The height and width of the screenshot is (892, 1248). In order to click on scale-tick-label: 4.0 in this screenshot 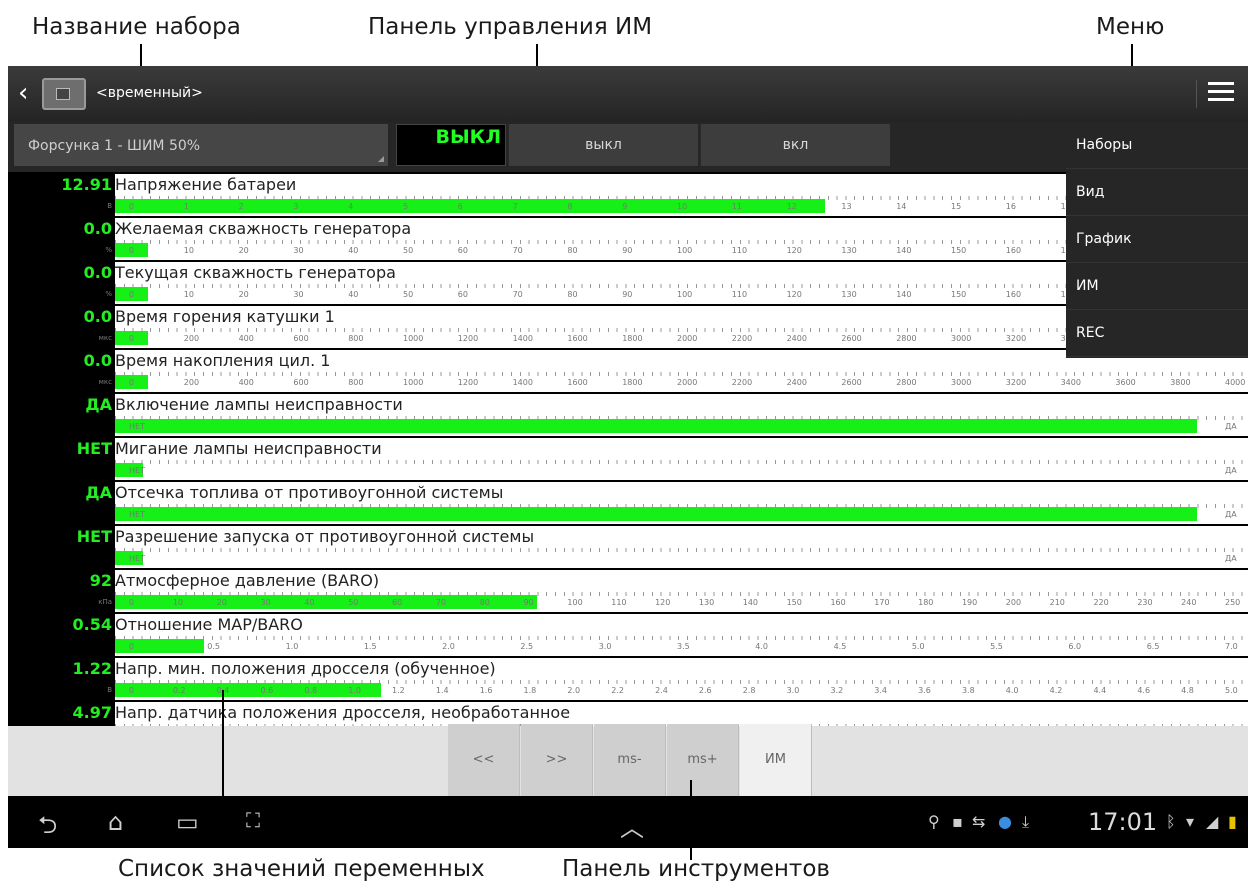, I will do `click(1012, 690)`.